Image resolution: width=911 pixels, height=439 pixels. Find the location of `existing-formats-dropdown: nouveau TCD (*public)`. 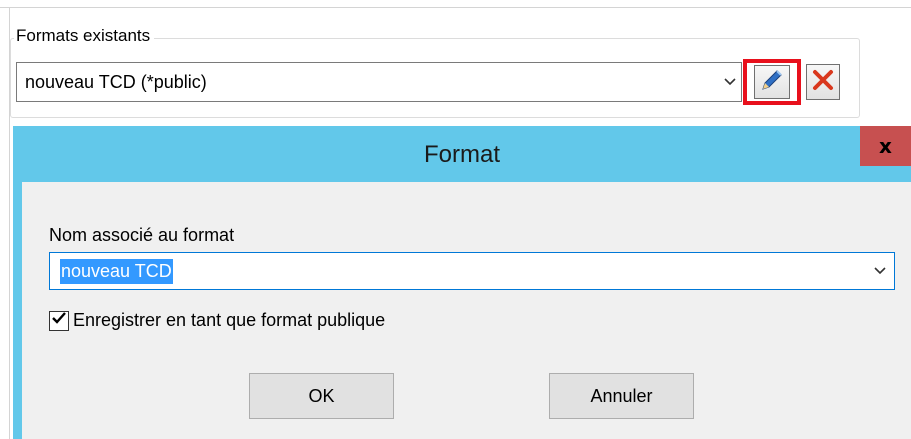

existing-formats-dropdown: nouveau TCD (*public) is located at coordinates (379, 82).